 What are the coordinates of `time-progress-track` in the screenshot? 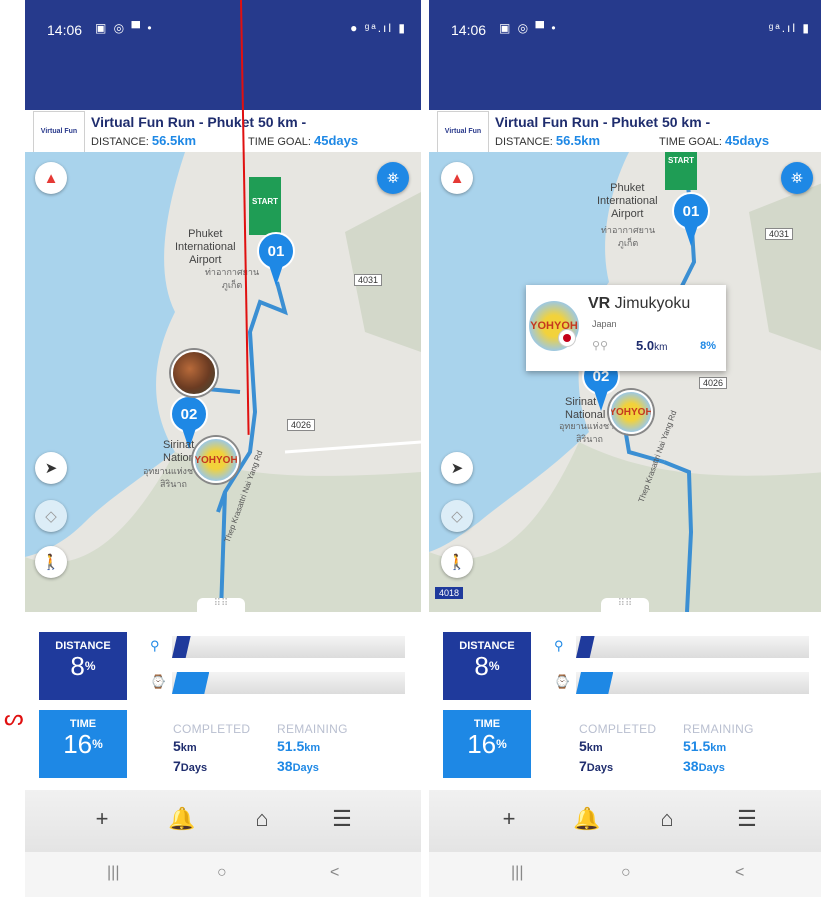 It's located at (288, 683).